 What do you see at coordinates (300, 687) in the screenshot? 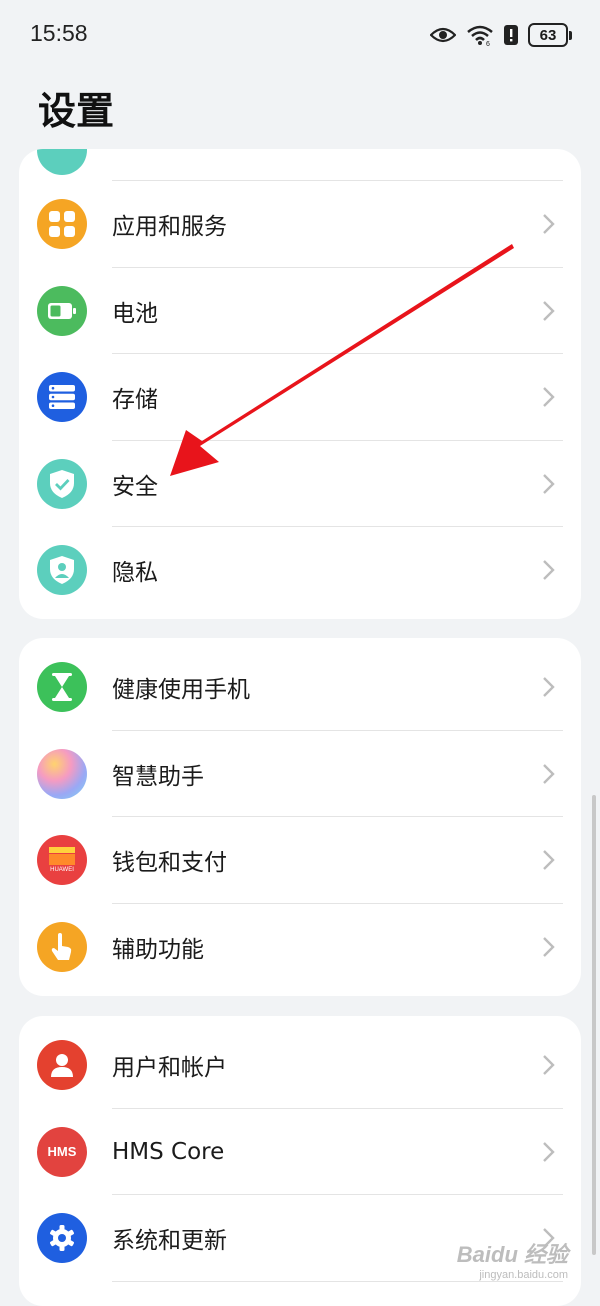
I see `settings-item-digital-balance: 健康使用手机` at bounding box center [300, 687].